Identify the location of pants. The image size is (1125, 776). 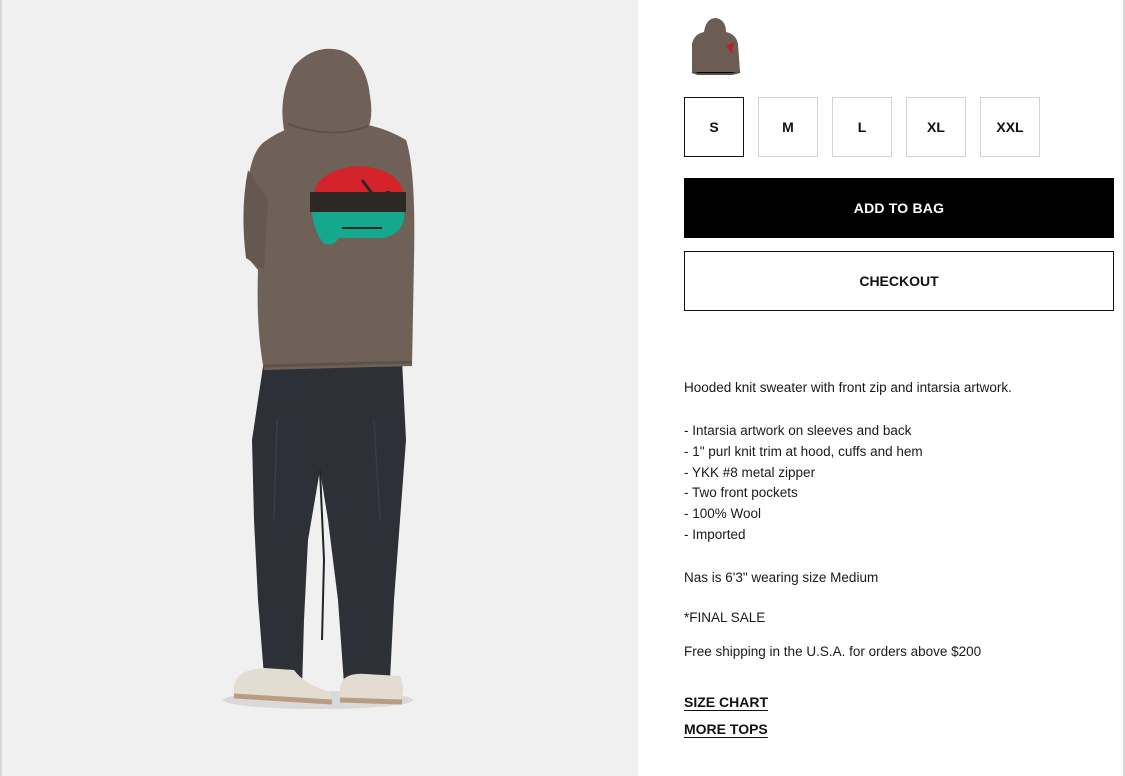
(329, 526).